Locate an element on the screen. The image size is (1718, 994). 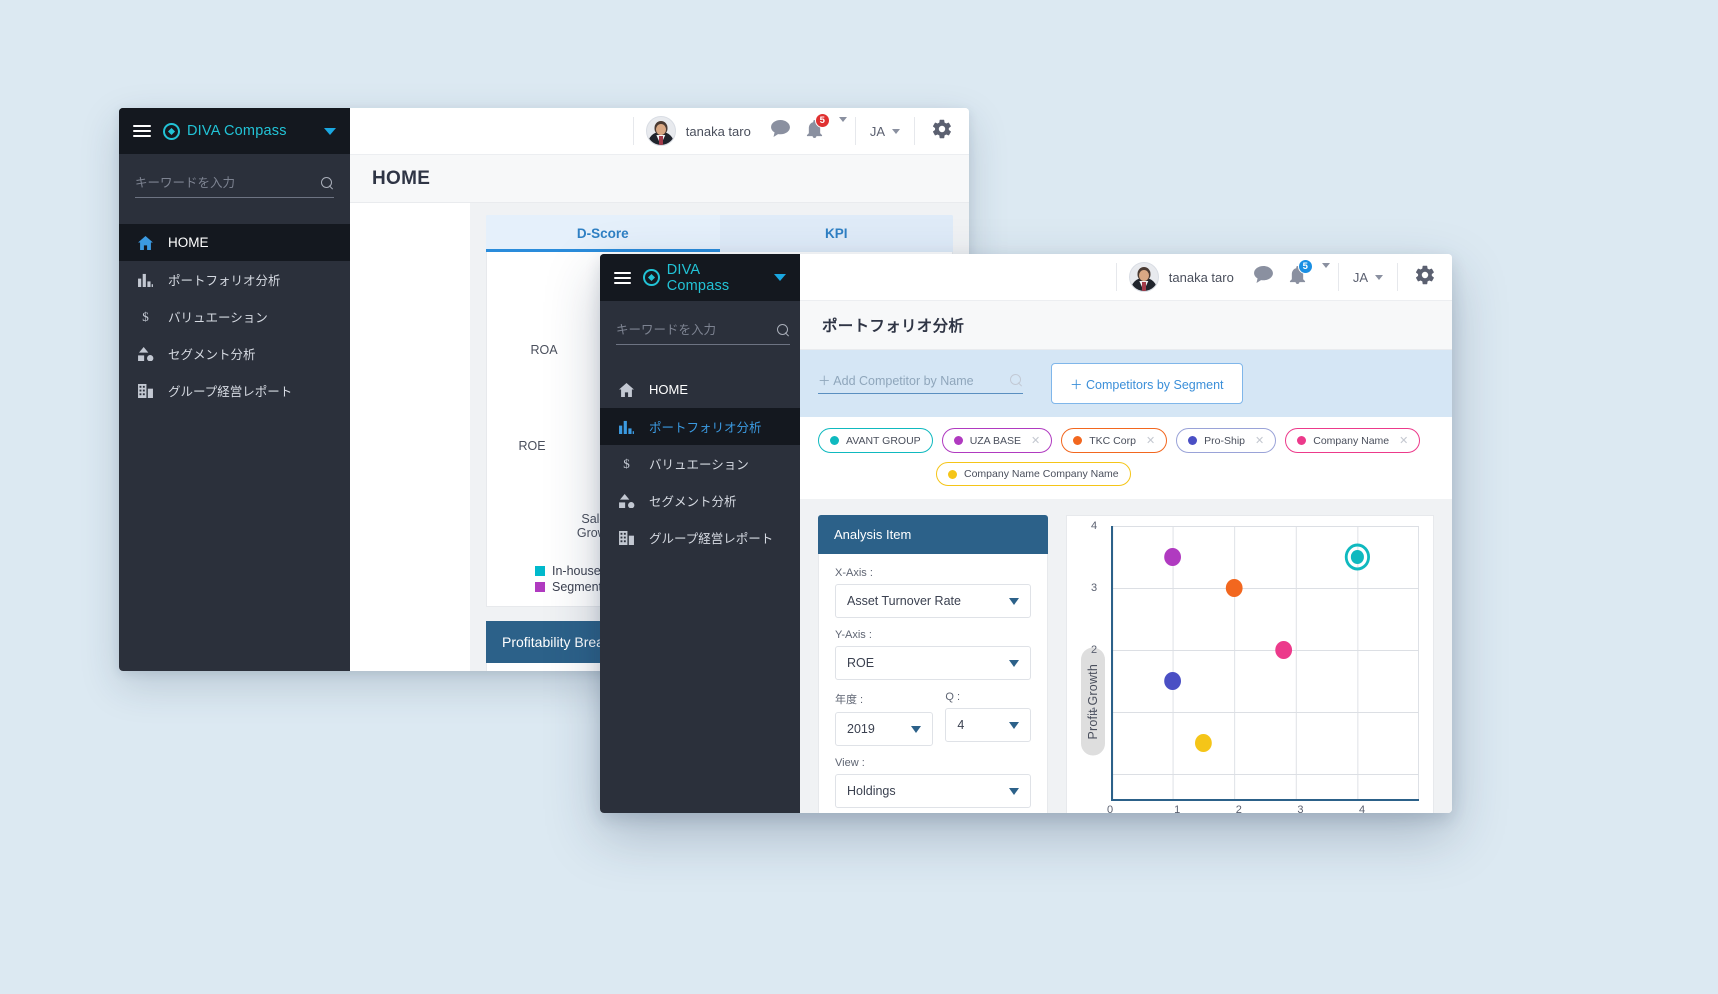
chip-company-name: Company Name ✕ is located at coordinates (1353, 440).